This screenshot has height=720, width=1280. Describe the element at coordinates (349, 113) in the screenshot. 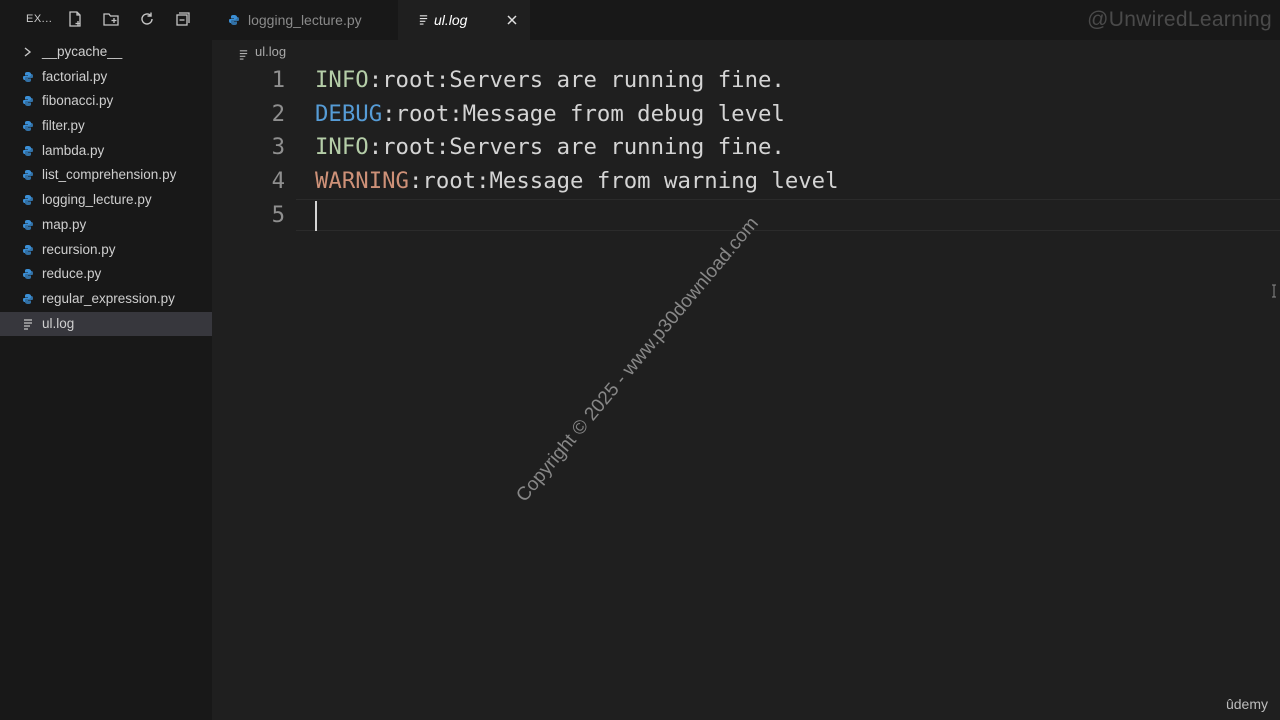

I see `log-level: DEBUG` at that location.